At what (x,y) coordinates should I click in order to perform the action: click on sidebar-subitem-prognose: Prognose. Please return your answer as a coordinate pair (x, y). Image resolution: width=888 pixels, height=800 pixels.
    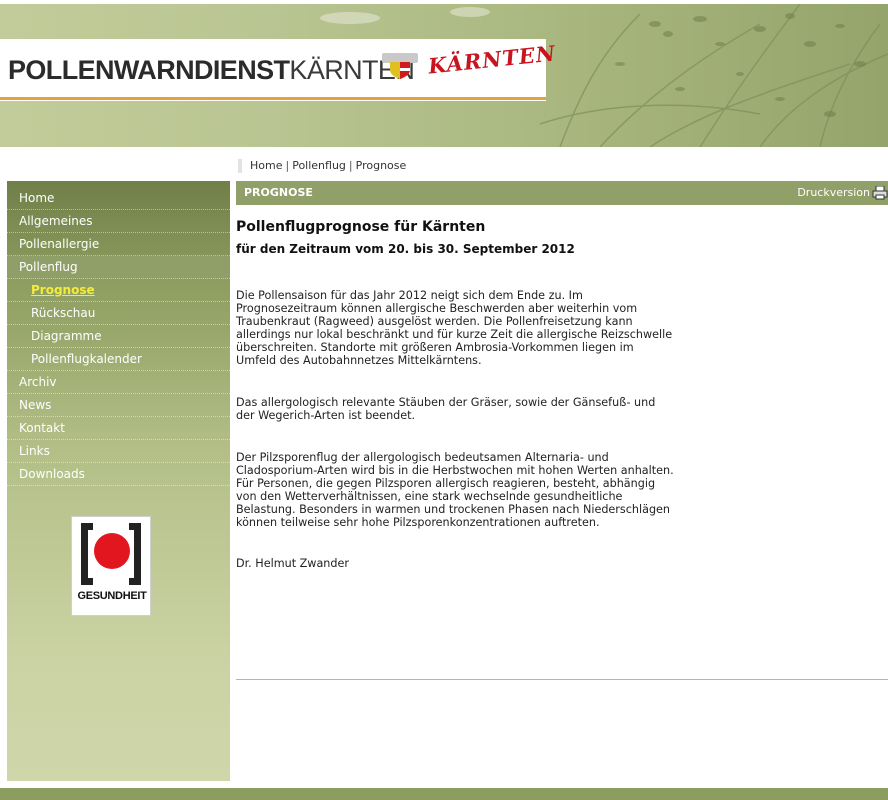
    Looking at the image, I should click on (118, 290).